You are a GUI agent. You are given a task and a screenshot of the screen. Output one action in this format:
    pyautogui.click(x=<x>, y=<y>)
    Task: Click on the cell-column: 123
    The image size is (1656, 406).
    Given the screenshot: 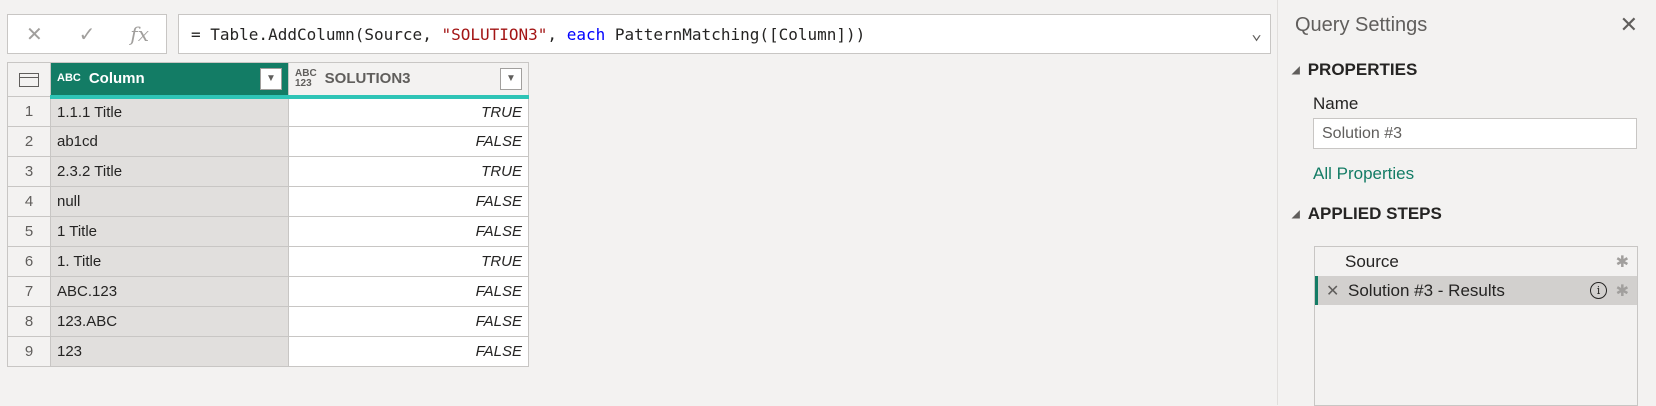 What is the action you would take?
    pyautogui.click(x=169, y=351)
    